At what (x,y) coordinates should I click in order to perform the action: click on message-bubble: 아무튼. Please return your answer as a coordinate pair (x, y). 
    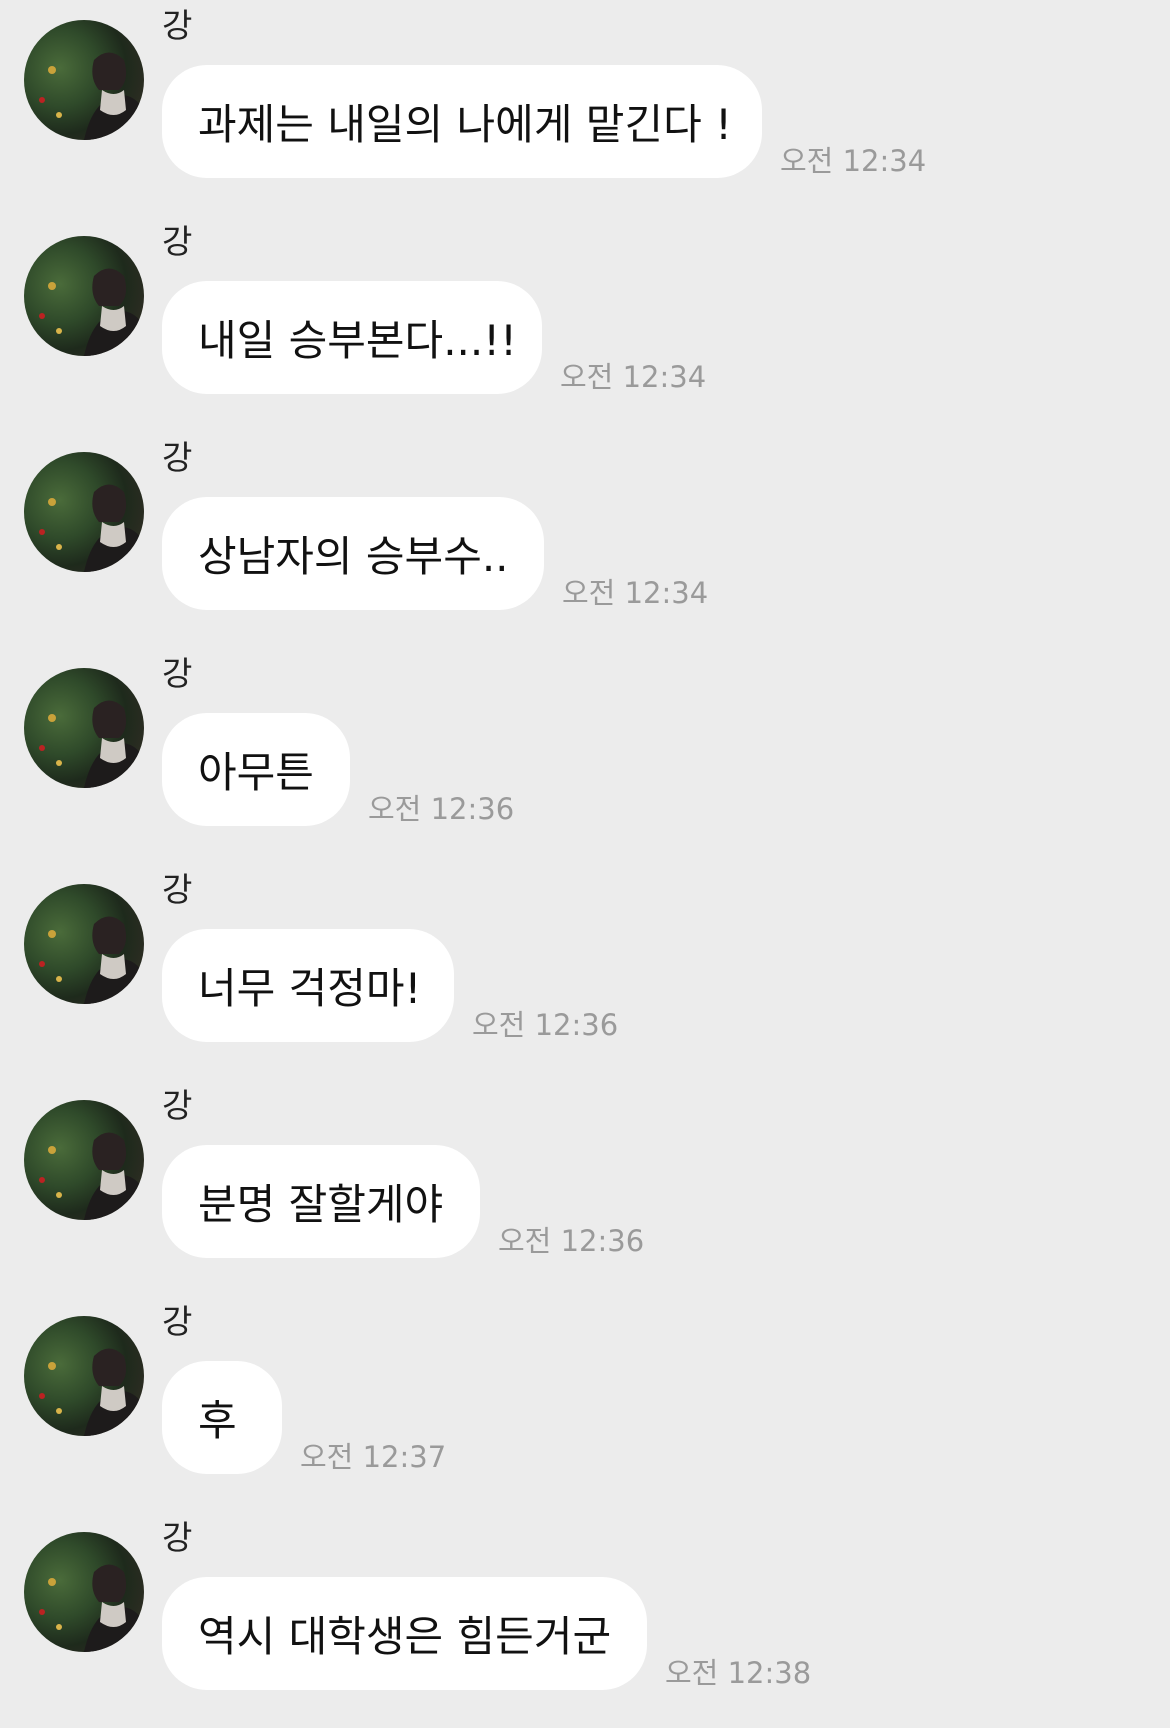
    Looking at the image, I should click on (256, 769).